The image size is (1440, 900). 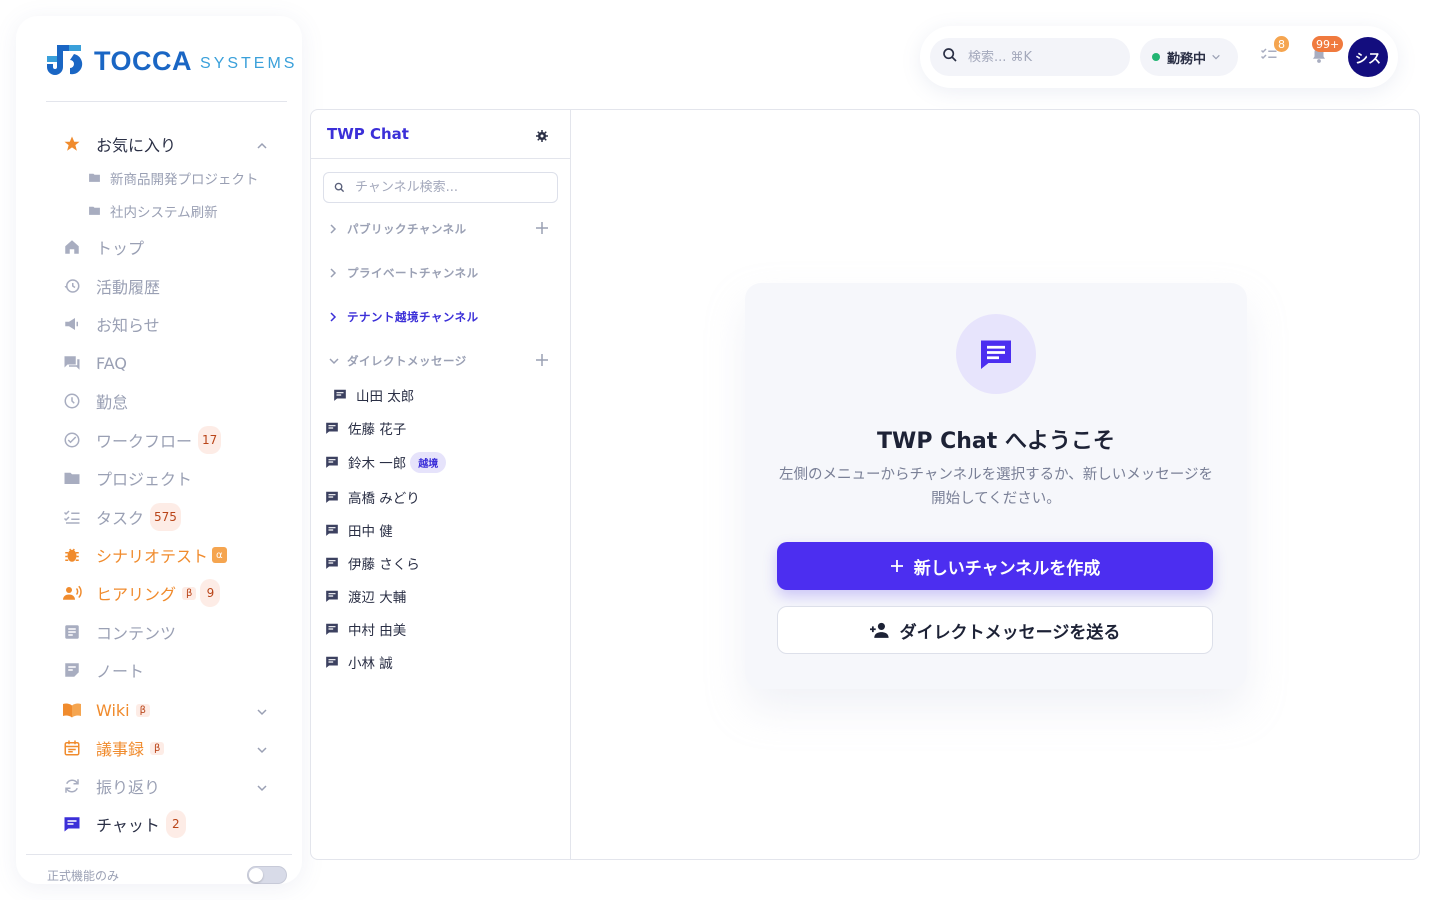 I want to click on brand-sub: SYSTEMS, so click(x=249, y=63).